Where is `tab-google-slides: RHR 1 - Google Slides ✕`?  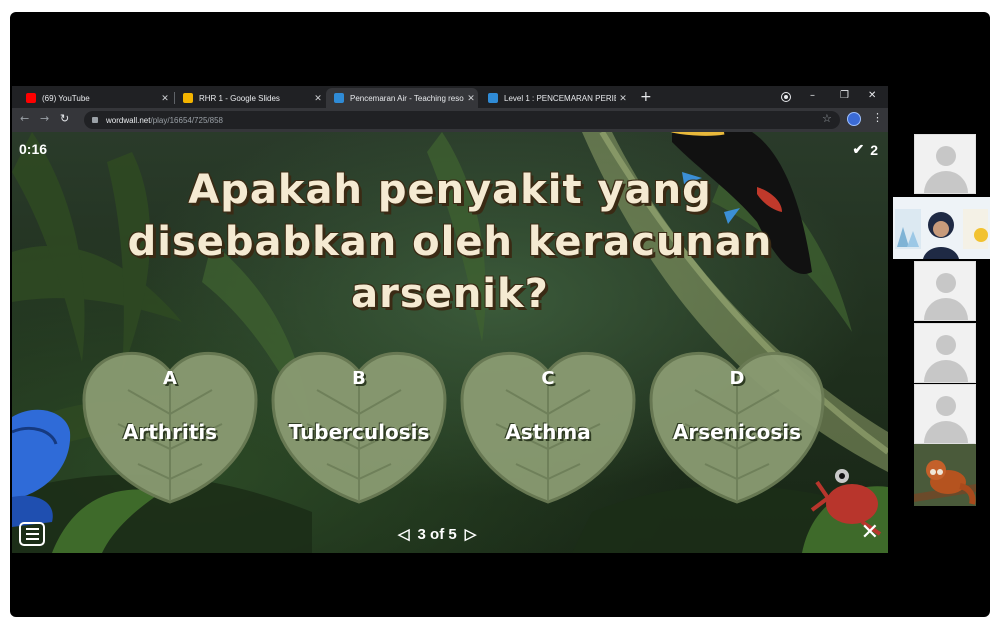 tab-google-slides: RHR 1 - Google Slides ✕ is located at coordinates (250, 98).